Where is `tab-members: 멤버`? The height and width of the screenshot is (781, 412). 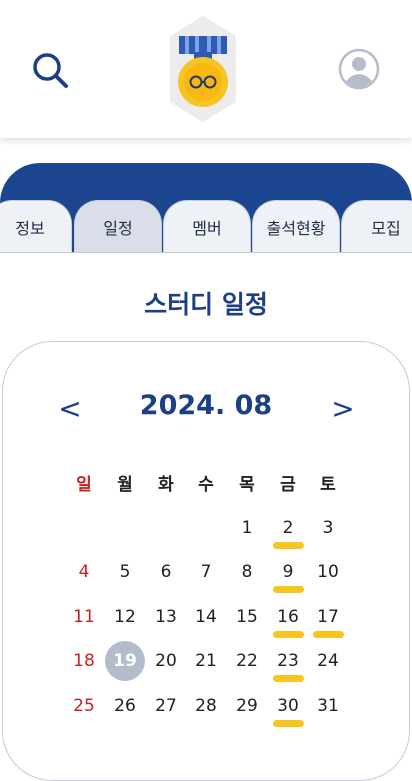
tab-members: 멤버 is located at coordinates (207, 226).